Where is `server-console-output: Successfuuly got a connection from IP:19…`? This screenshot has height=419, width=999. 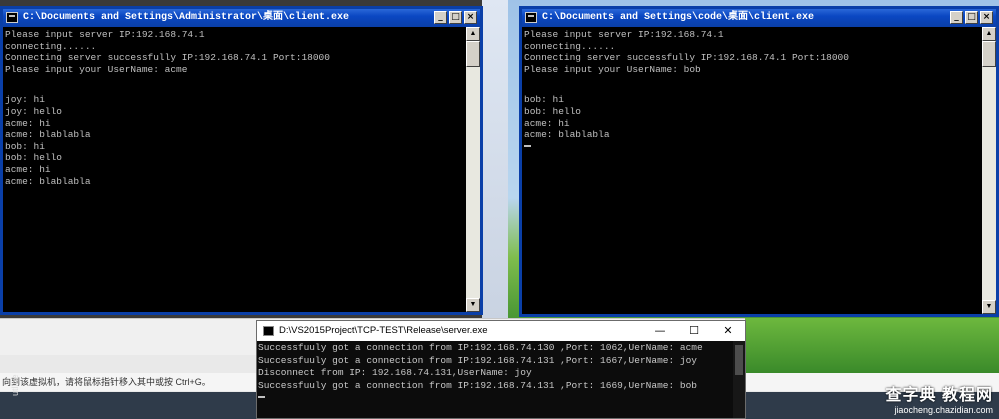 server-console-output: Successfuuly got a connection from IP:19… is located at coordinates (495, 379).